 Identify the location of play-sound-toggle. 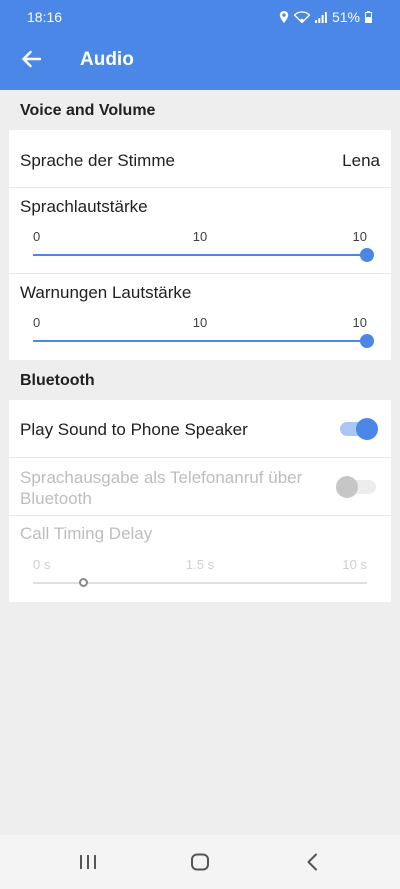
(359, 428).